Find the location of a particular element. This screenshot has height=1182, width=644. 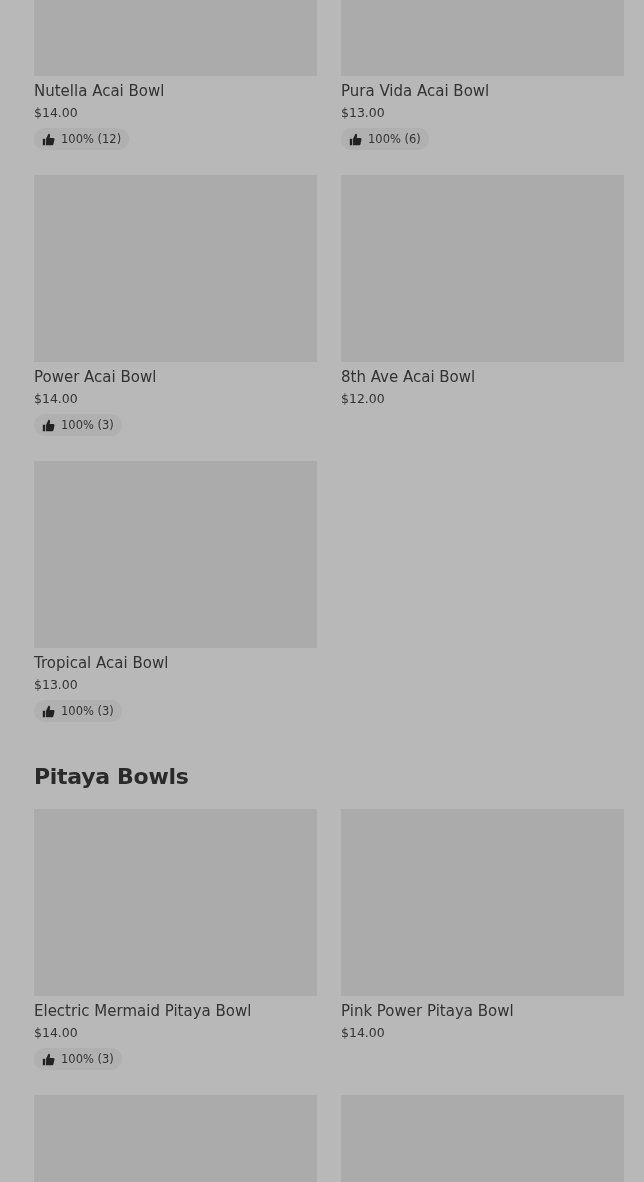

dish-name: Pink Power Pitaya Bowl is located at coordinates (428, 1011).